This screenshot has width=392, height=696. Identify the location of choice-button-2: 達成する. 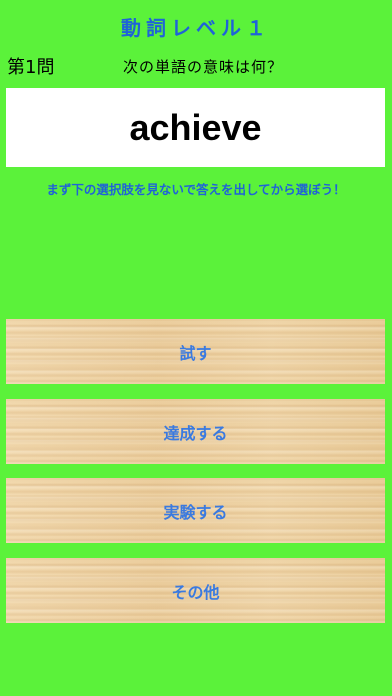
(195, 431).